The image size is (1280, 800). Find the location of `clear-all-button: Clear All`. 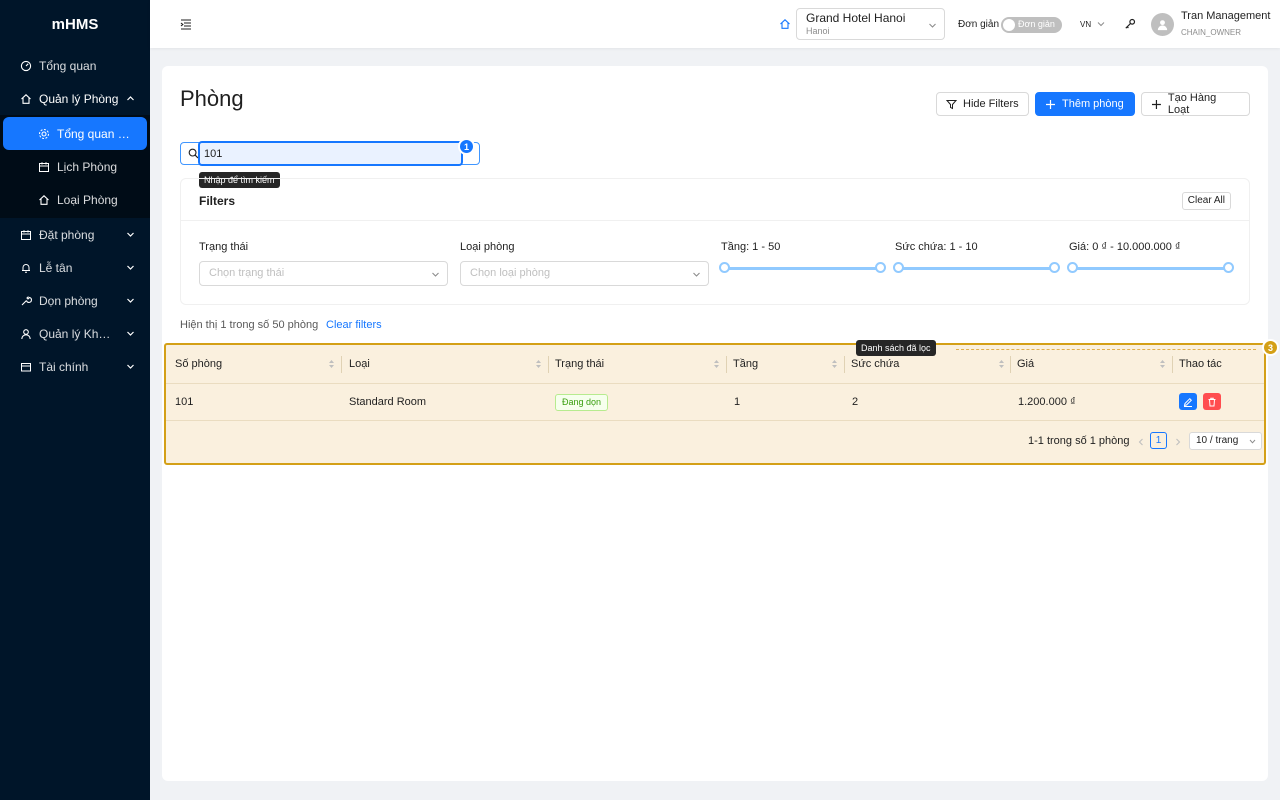

clear-all-button: Clear All is located at coordinates (1206, 201).